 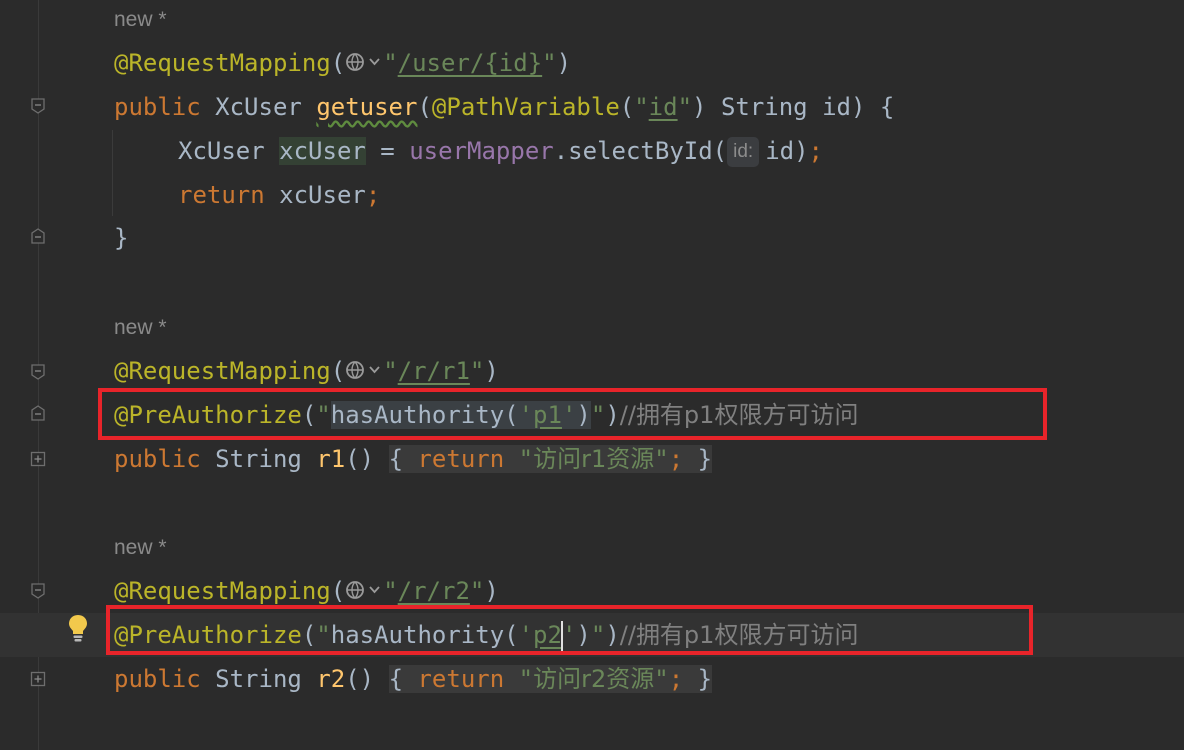 What do you see at coordinates (470, 63) in the screenshot?
I see `mapping-path: /user/{id}` at bounding box center [470, 63].